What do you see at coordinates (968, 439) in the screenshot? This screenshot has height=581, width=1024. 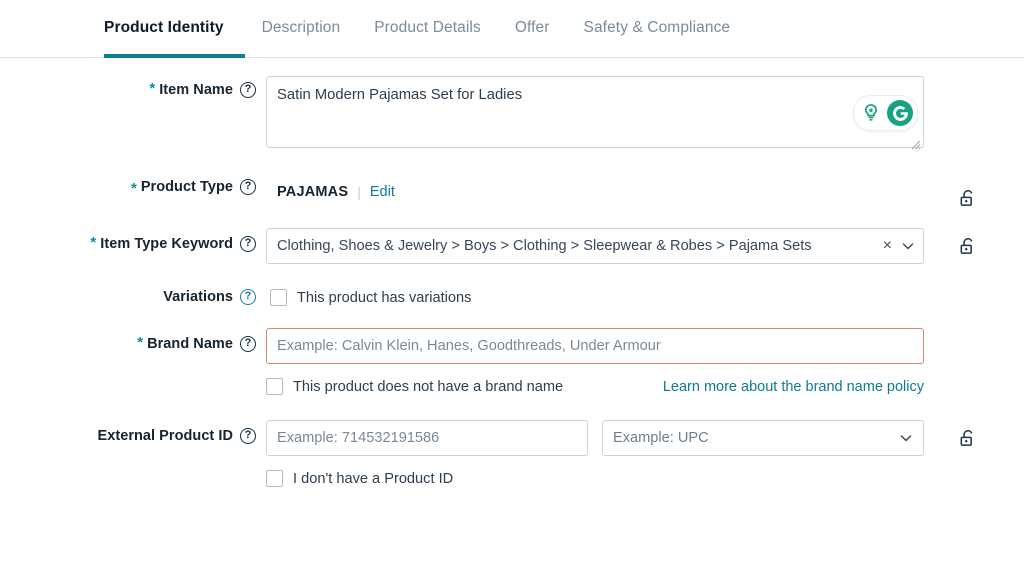 I see `unlock-icon-external-product-id` at bounding box center [968, 439].